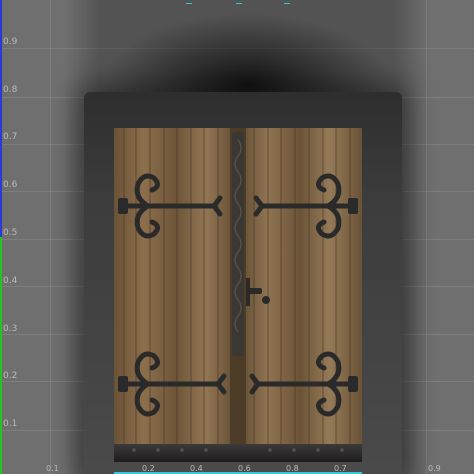 This screenshot has width=474, height=474. Describe the element at coordinates (10, 424) in the screenshot. I see `y-tick-label: 0.1` at that location.